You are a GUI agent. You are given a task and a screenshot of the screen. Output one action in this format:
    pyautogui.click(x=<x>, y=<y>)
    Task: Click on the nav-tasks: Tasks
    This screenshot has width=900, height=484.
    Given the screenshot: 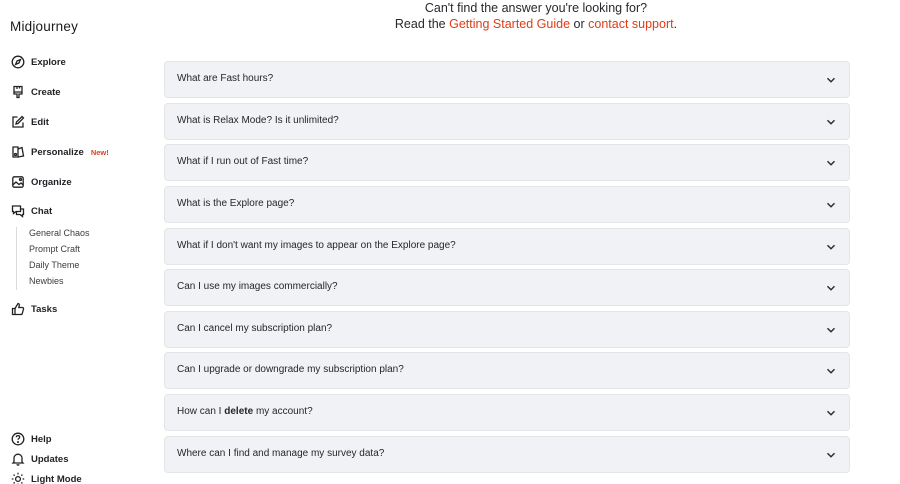 What is the action you would take?
    pyautogui.click(x=34, y=309)
    